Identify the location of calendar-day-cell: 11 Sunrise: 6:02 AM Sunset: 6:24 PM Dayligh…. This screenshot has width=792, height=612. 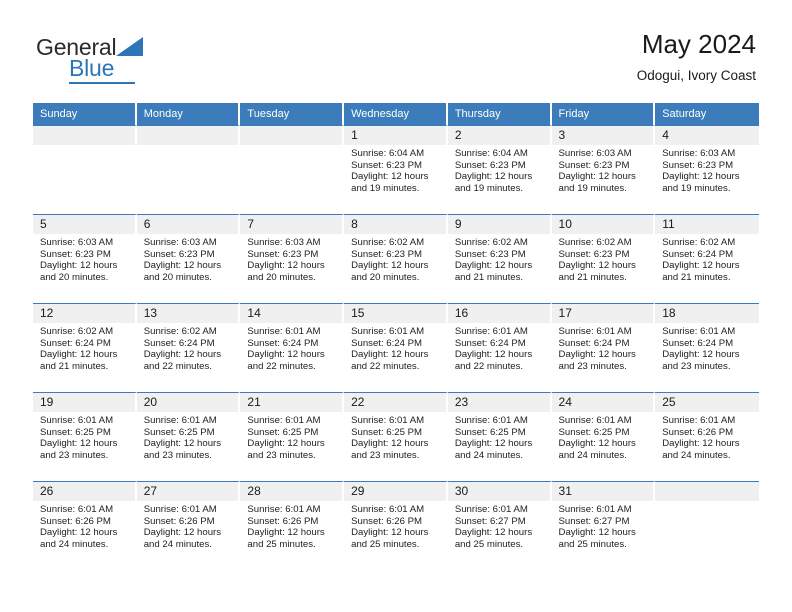
(707, 258).